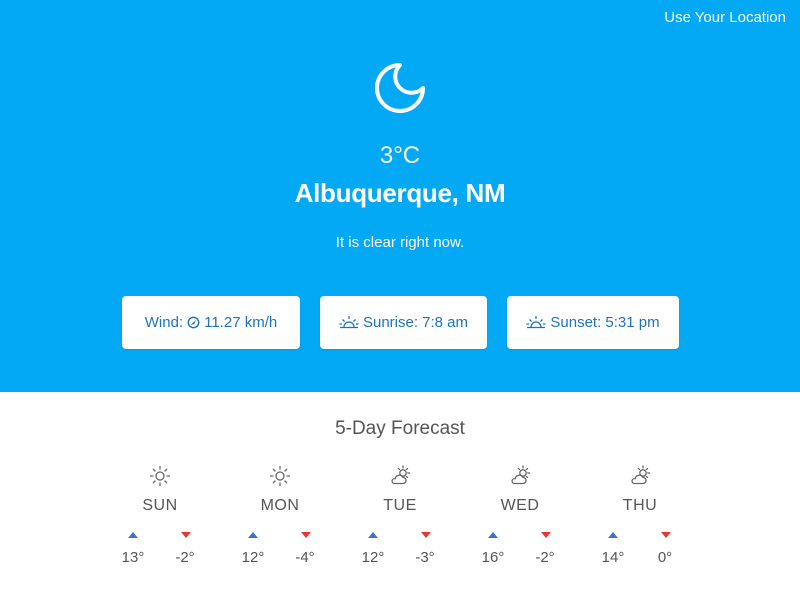 The width and height of the screenshot is (800, 600). I want to click on sunrise-card: Sunrise: 7:8 am, so click(403, 322).